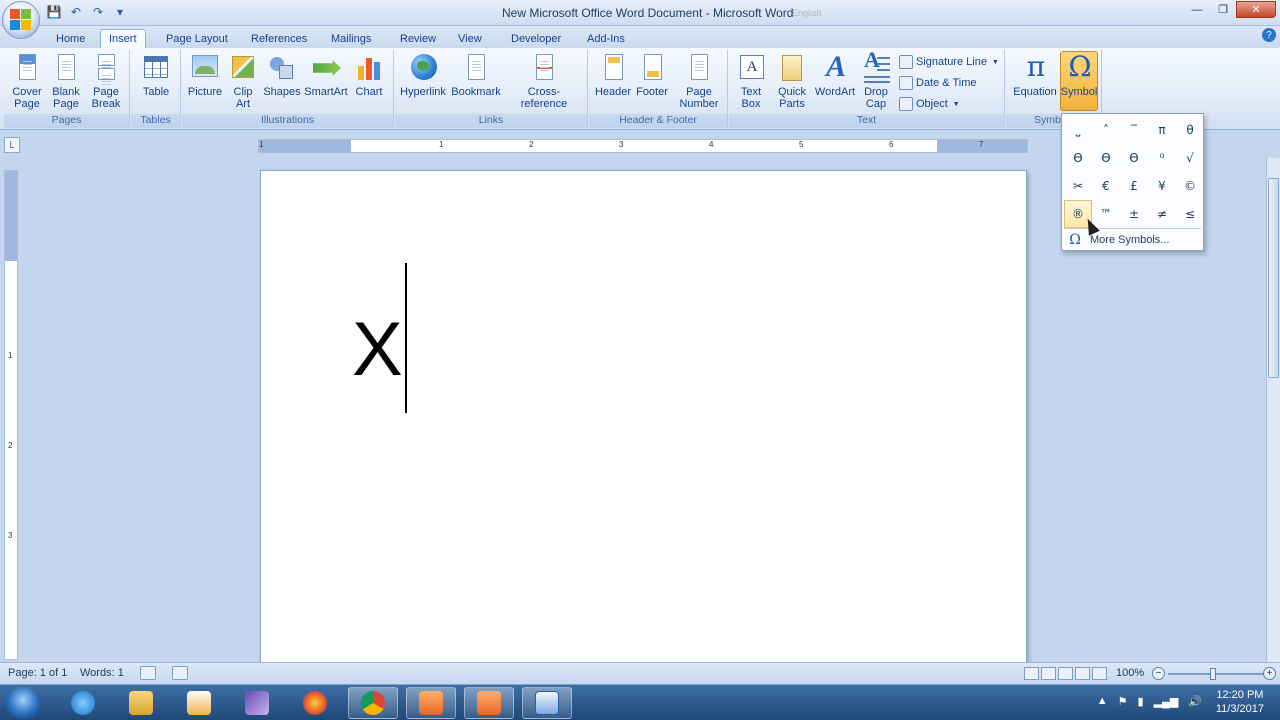  Describe the element at coordinates (205, 75) in the screenshot. I see `picture-button: Picture` at that location.